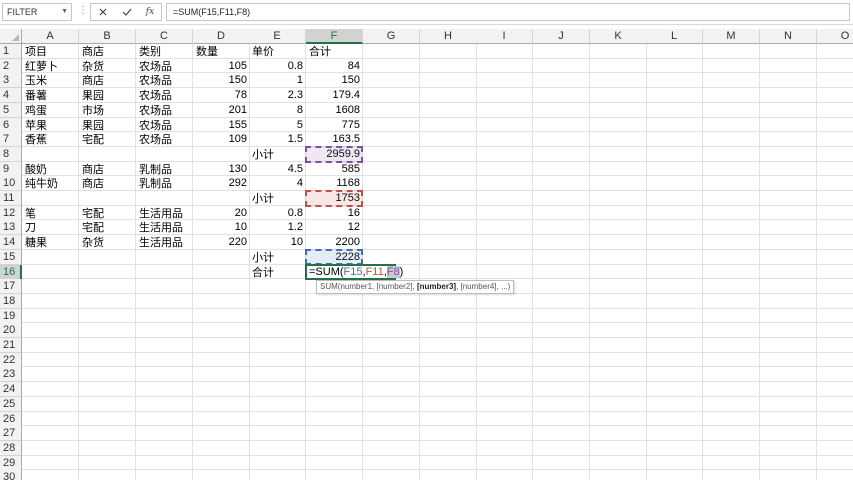 This screenshot has height=480, width=853. Describe the element at coordinates (11, 360) in the screenshot. I see `row-header-22: 22` at that location.